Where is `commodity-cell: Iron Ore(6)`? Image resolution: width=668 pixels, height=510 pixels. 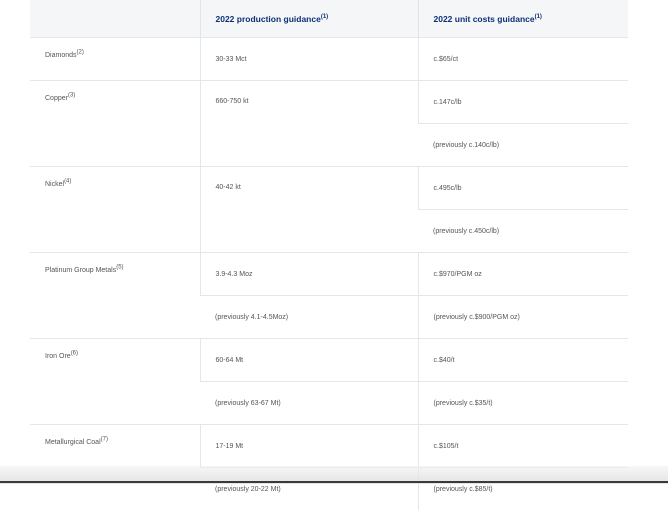 commodity-cell: Iron Ore(6) is located at coordinates (115, 382).